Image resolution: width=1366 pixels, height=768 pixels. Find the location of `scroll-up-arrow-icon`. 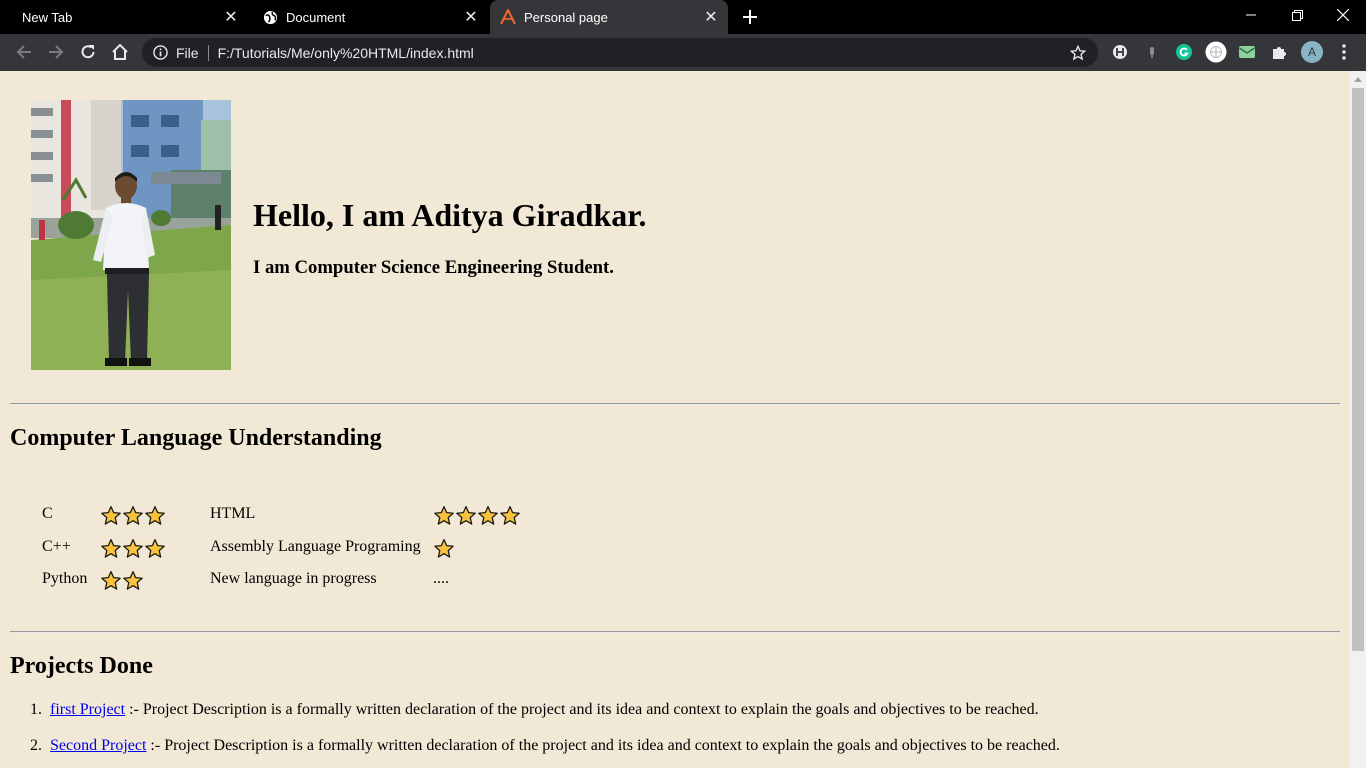

scroll-up-arrow-icon is located at coordinates (1358, 79).